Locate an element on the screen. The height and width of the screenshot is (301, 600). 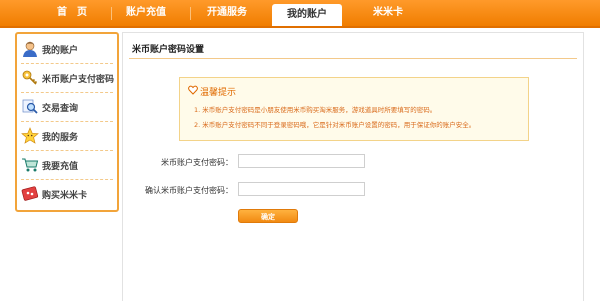
password-label: 米币账户支付密码： is located at coordinates (197, 162).